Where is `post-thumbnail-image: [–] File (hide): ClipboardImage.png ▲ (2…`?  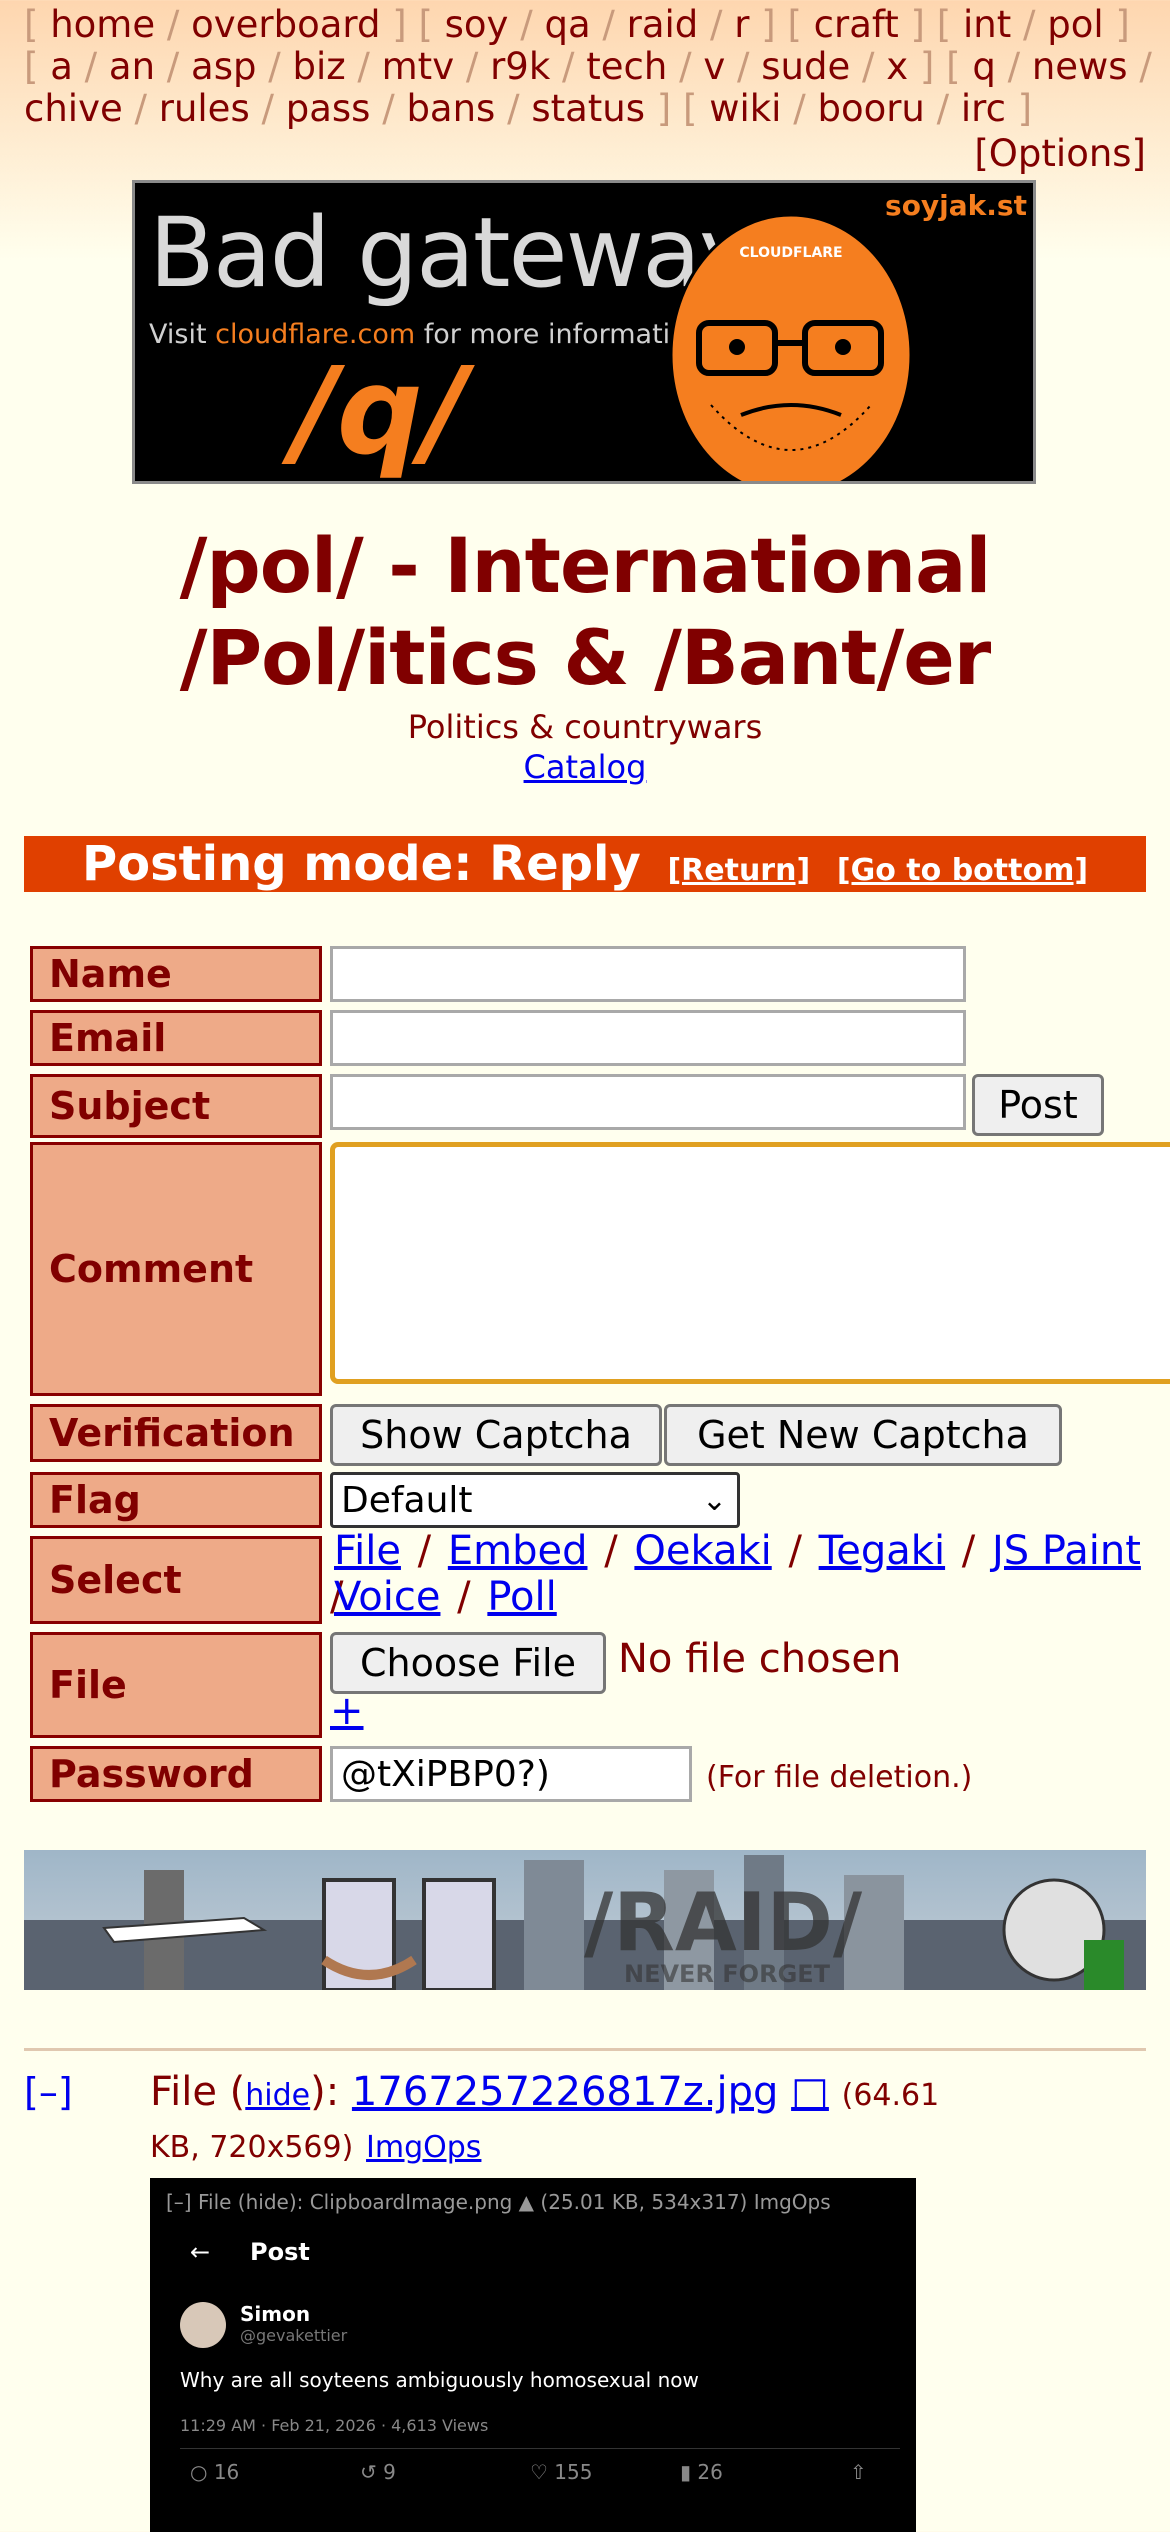
post-thumbnail-image: [–] File (hide): ClipboardImage.png ▲ (2… is located at coordinates (533, 2355).